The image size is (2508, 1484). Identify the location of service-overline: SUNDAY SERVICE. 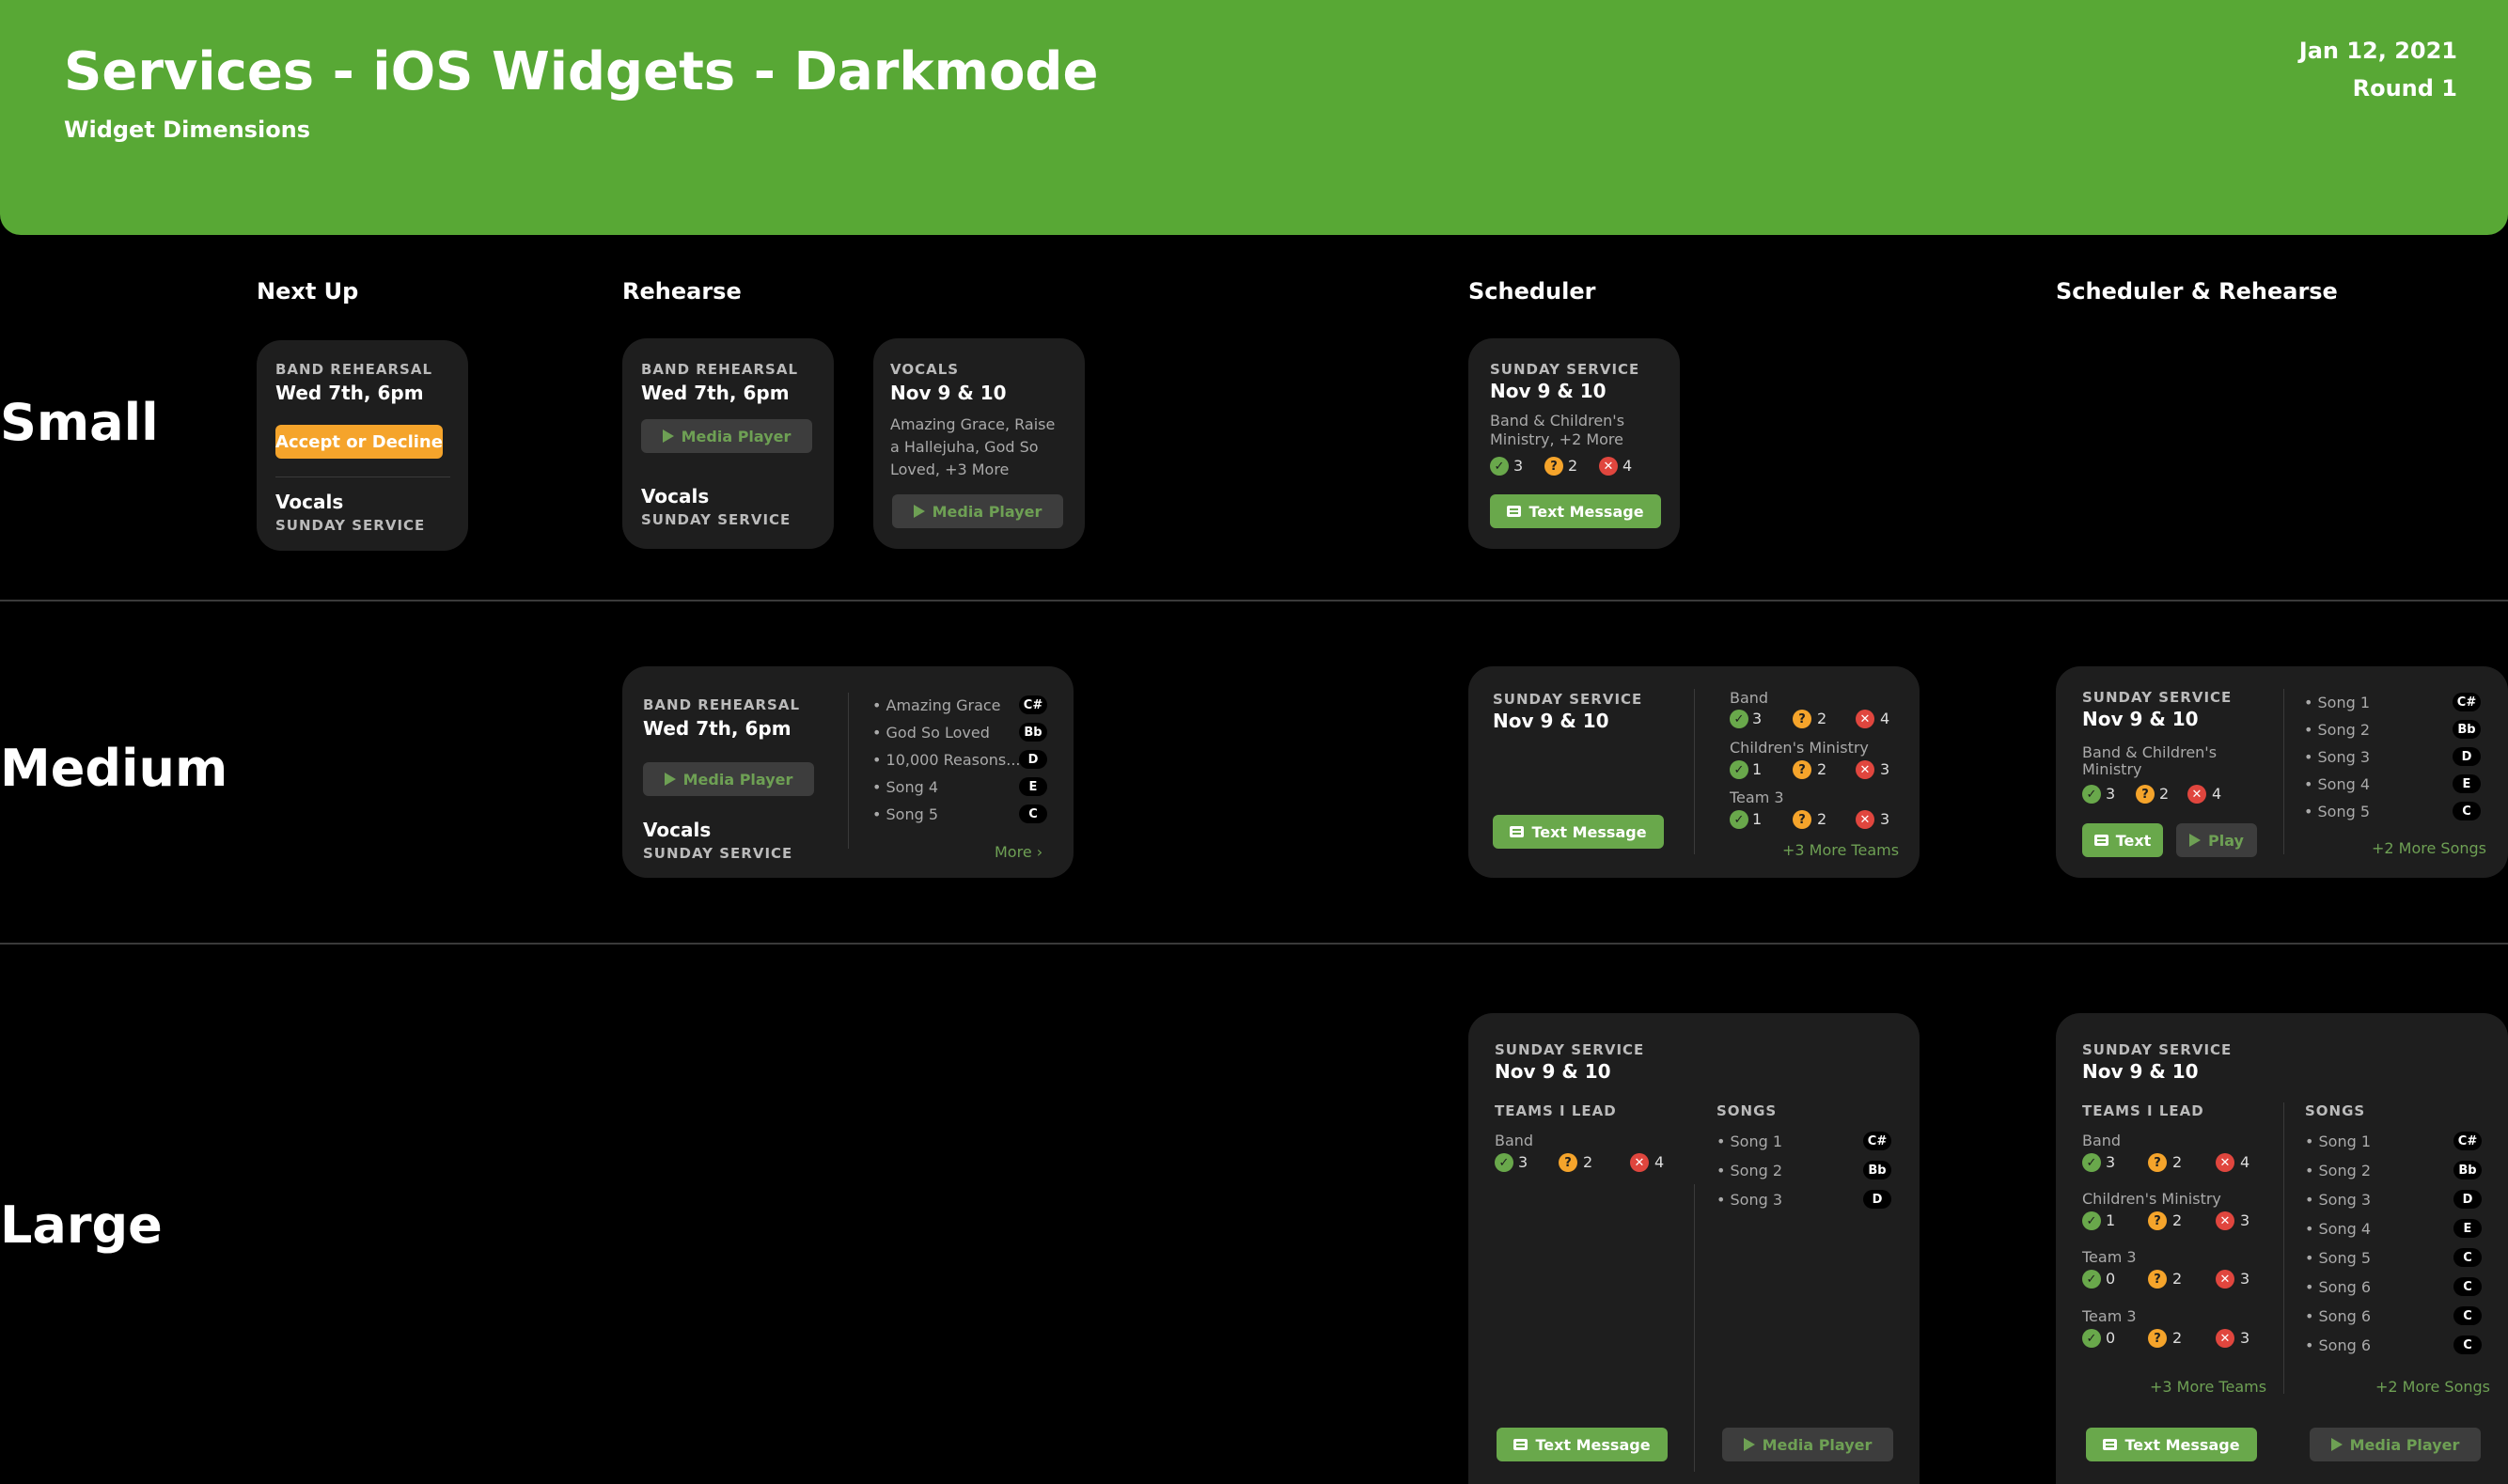
(1565, 369).